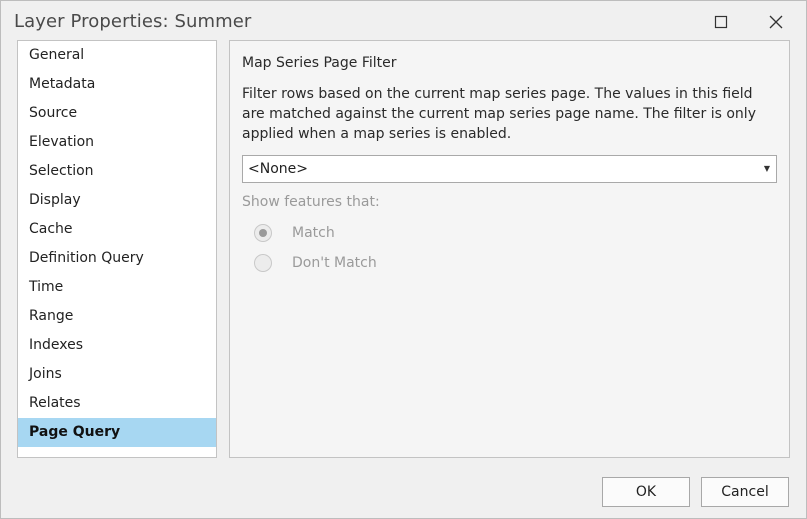 This screenshot has width=807, height=519. Describe the element at coordinates (117, 229) in the screenshot. I see `sidebar-item-cache: Cache` at that location.